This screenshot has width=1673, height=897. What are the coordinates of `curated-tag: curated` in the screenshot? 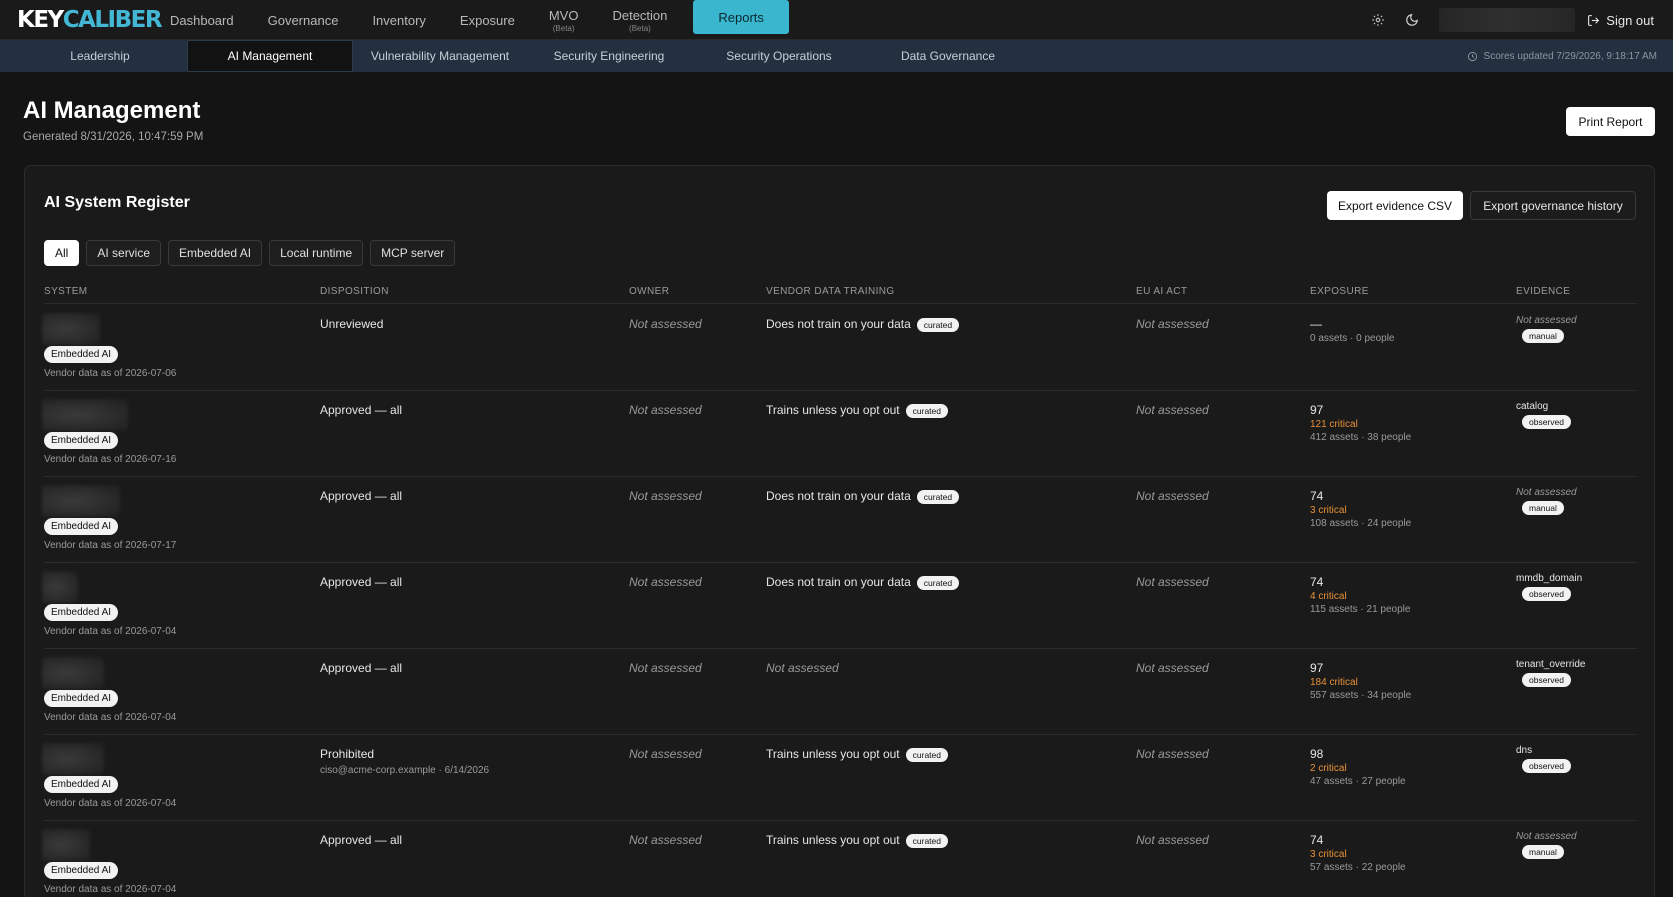 It's located at (938, 582).